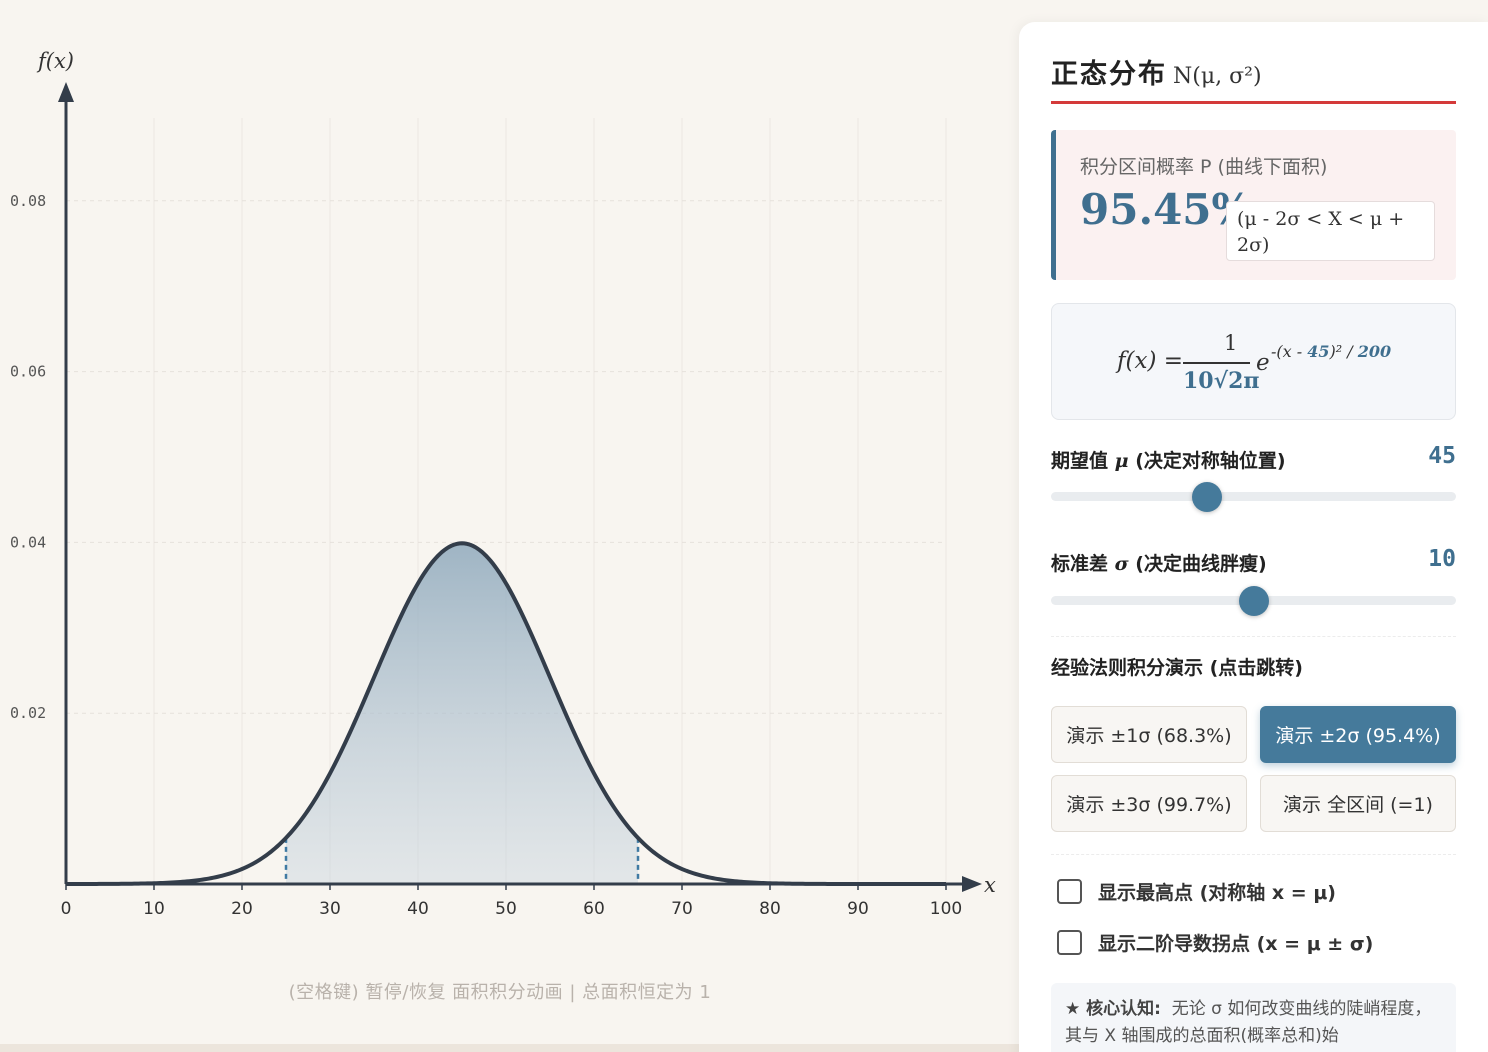 This screenshot has width=1488, height=1052. Describe the element at coordinates (1330, 231) in the screenshot. I see `probability-range: (μ - 2σ < X < μ + 2σ)` at that location.